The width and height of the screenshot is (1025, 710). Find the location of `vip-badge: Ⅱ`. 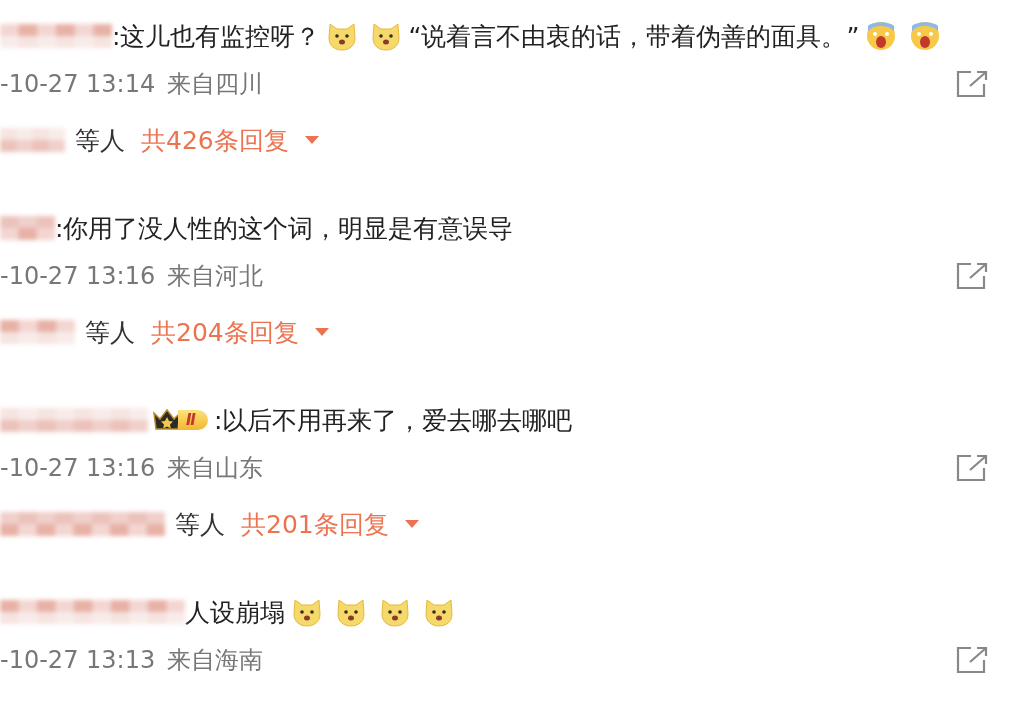

vip-badge: Ⅱ is located at coordinates (180, 420).